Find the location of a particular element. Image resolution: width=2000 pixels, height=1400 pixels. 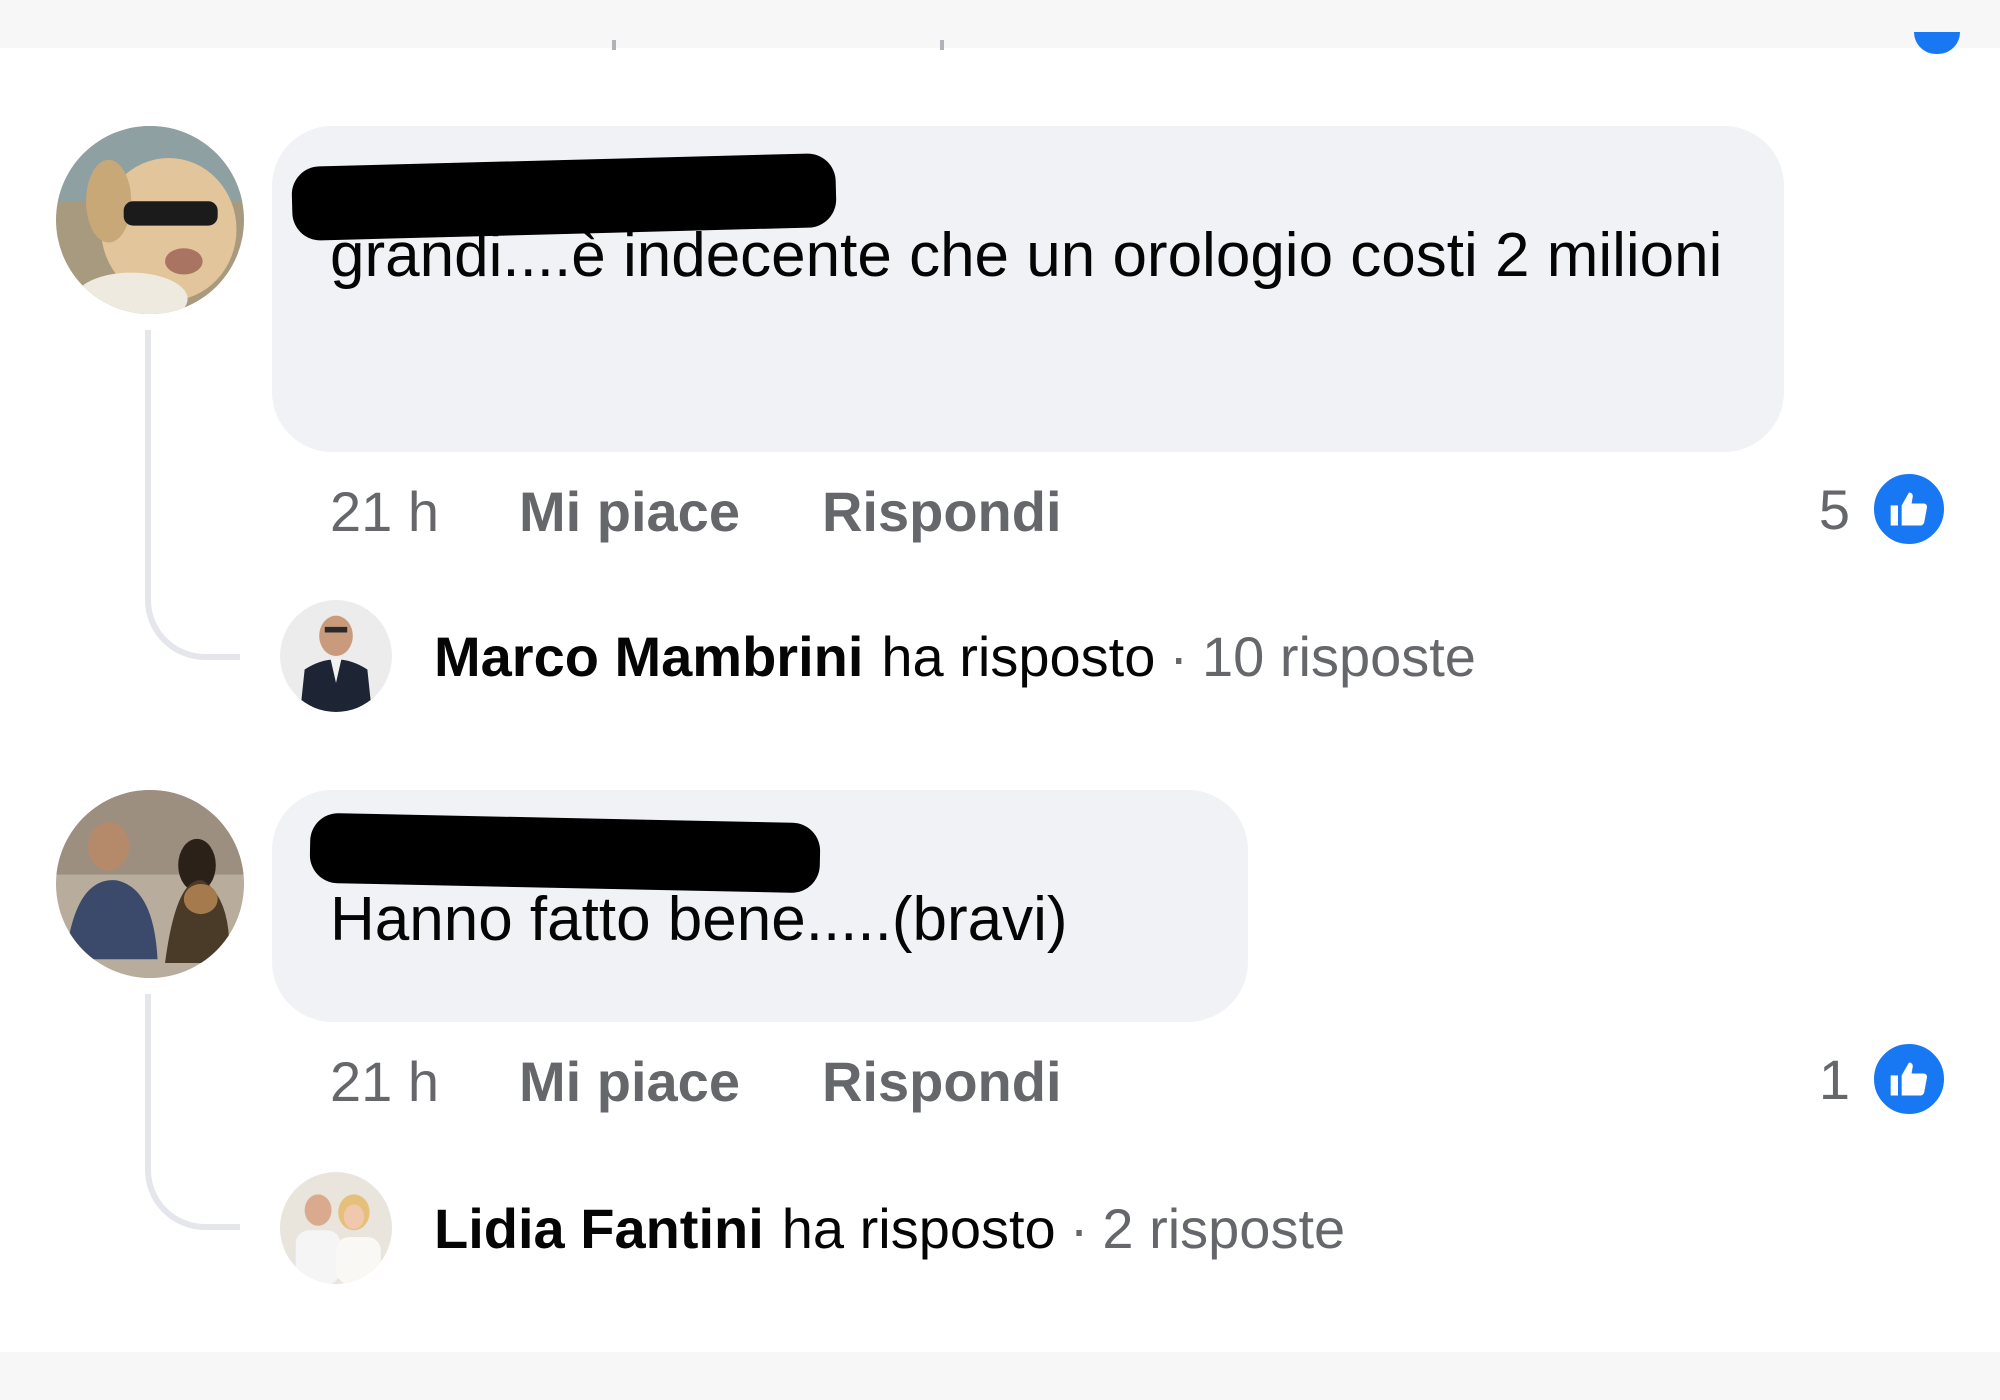

clipped-like-icon is located at coordinates (1937, 43).